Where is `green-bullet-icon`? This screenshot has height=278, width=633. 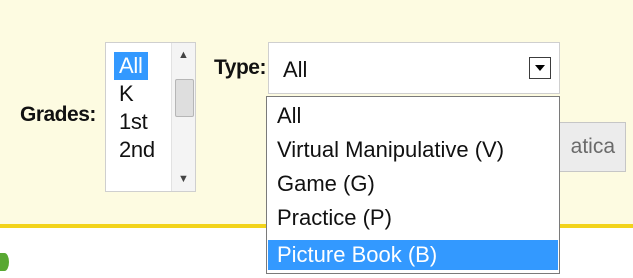 green-bullet-icon is located at coordinates (4, 262).